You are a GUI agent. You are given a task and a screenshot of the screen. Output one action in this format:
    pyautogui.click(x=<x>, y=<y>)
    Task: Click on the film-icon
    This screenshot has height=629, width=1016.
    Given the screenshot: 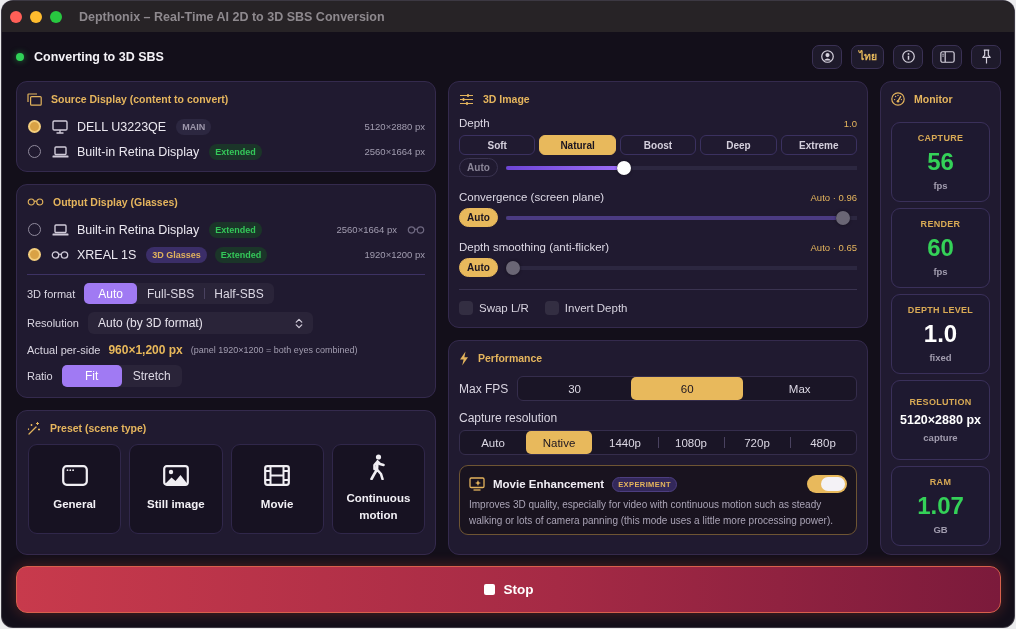 What is the action you would take?
    pyautogui.click(x=277, y=475)
    